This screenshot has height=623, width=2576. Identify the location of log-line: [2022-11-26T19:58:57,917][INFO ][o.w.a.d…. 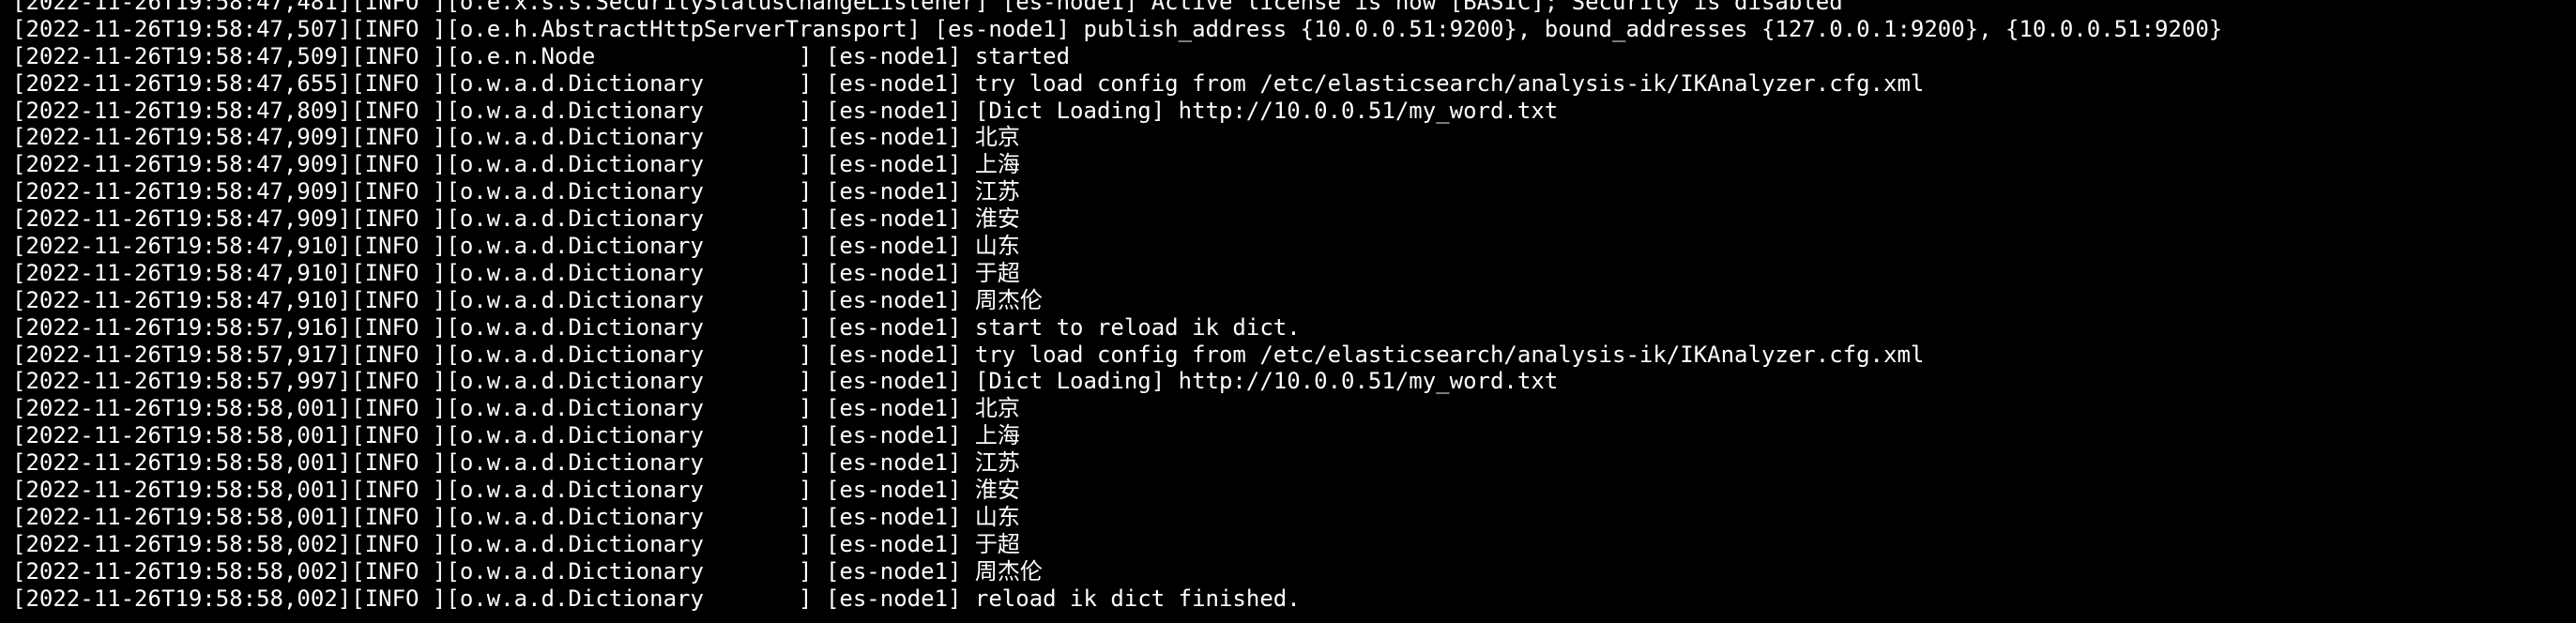
(968, 354).